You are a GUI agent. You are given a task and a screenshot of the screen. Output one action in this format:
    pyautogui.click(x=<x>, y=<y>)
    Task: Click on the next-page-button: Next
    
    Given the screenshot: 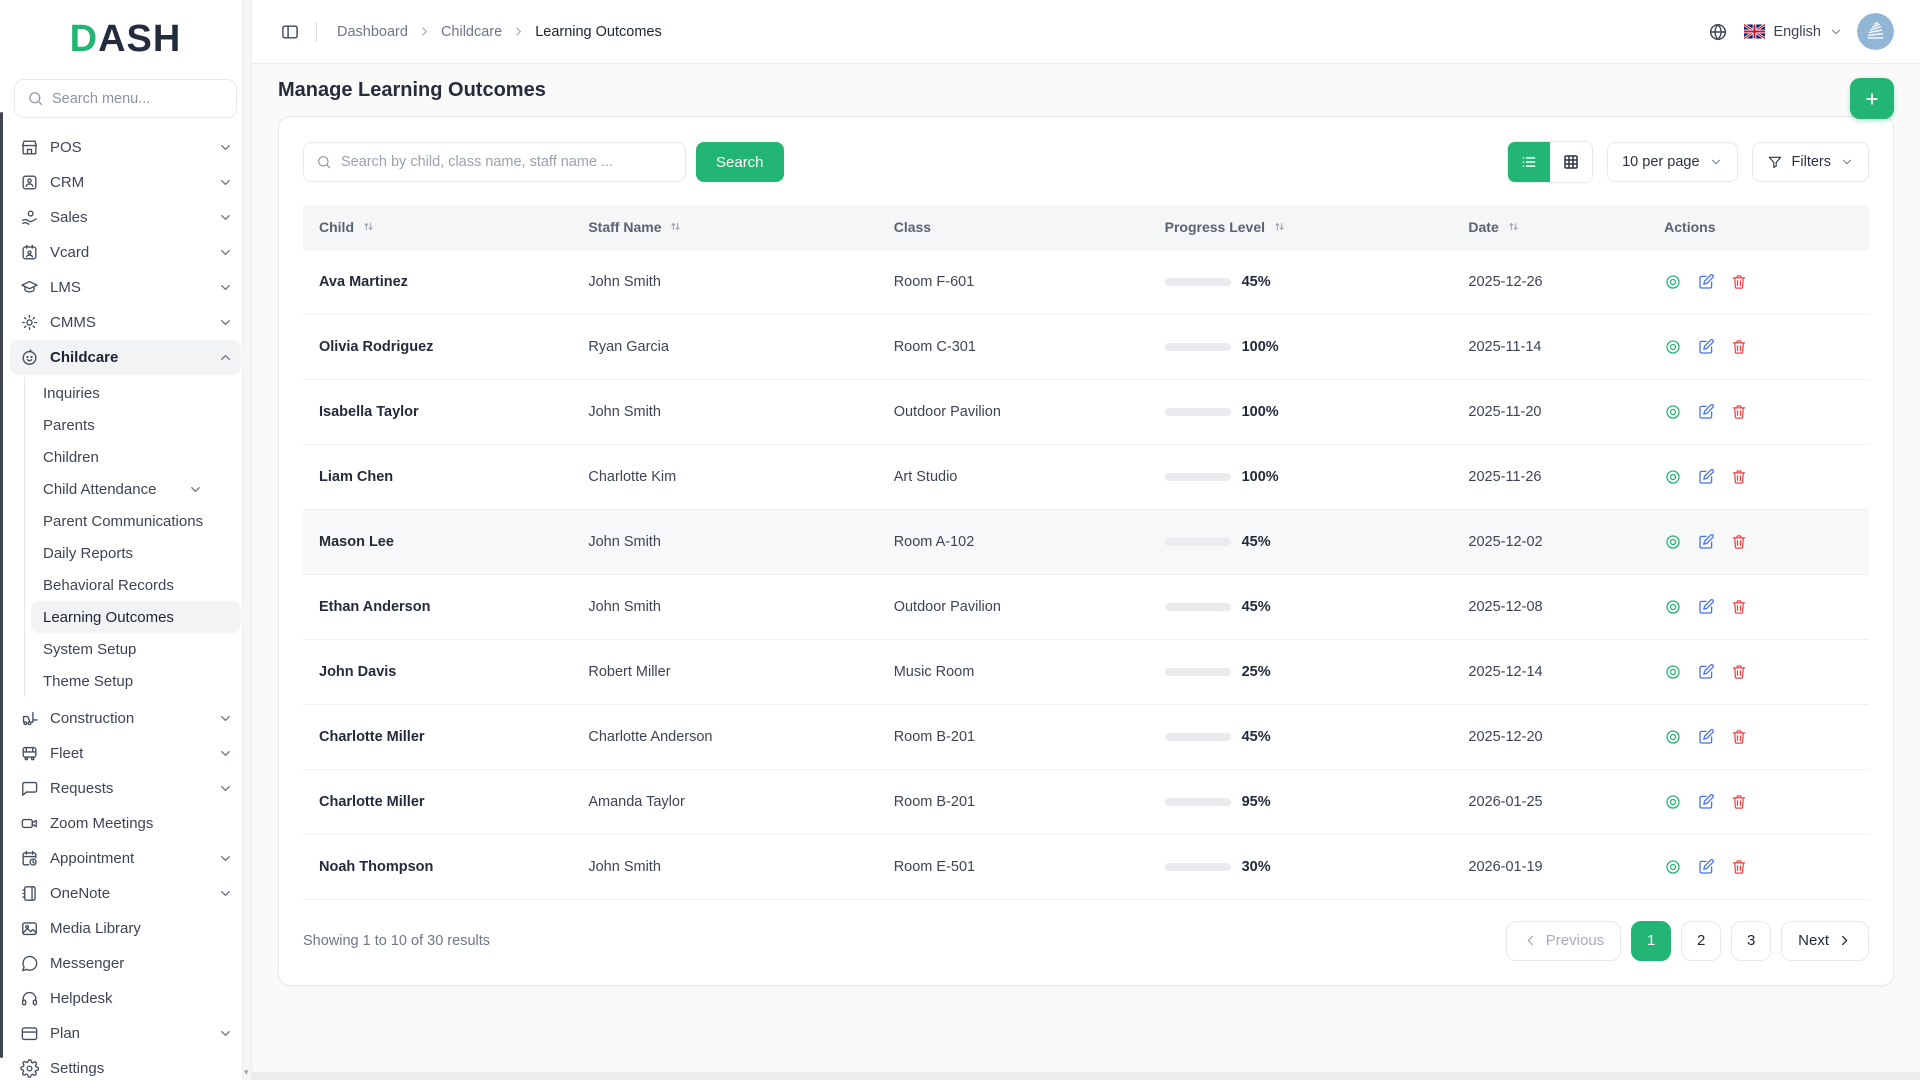 What is the action you would take?
    pyautogui.click(x=1825, y=940)
    